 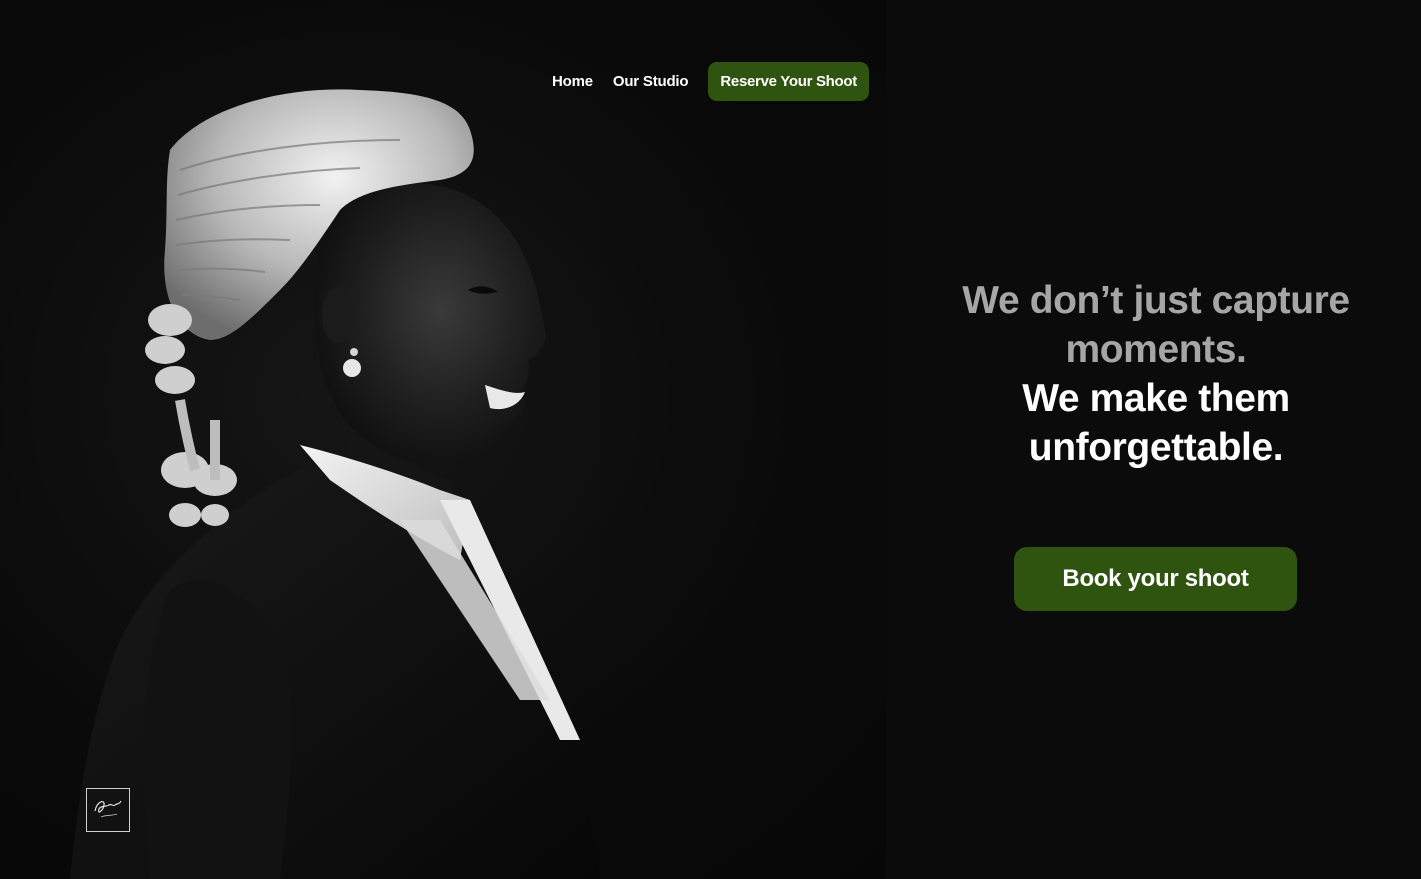 What do you see at coordinates (651, 81) in the screenshot?
I see `nav-our-studio-link: Our Studio` at bounding box center [651, 81].